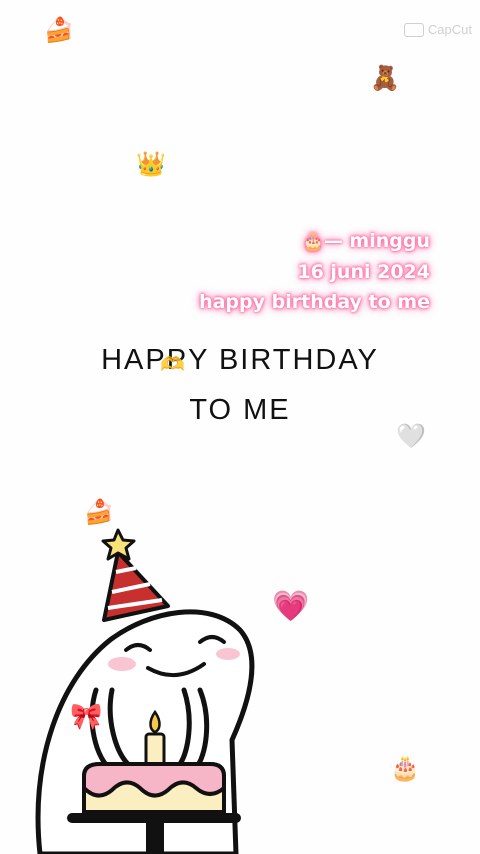  What do you see at coordinates (155, 721) in the screenshot?
I see `candle-flame` at bounding box center [155, 721].